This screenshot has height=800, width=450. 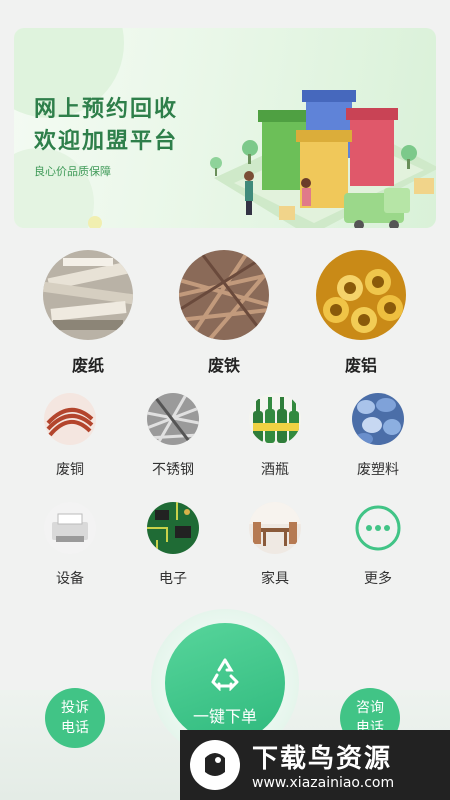 What do you see at coordinates (225, 674) in the screenshot?
I see `recycle-icon` at bounding box center [225, 674].